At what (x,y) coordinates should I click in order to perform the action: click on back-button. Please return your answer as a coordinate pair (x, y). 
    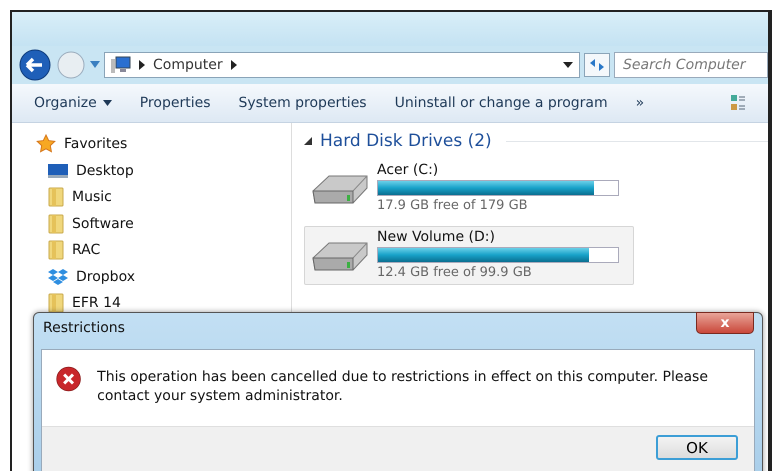
    Looking at the image, I should click on (35, 65).